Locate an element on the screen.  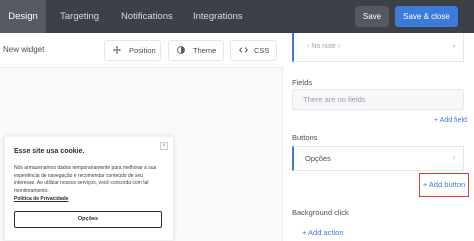
add-button-link: + Add button is located at coordinates (444, 185).